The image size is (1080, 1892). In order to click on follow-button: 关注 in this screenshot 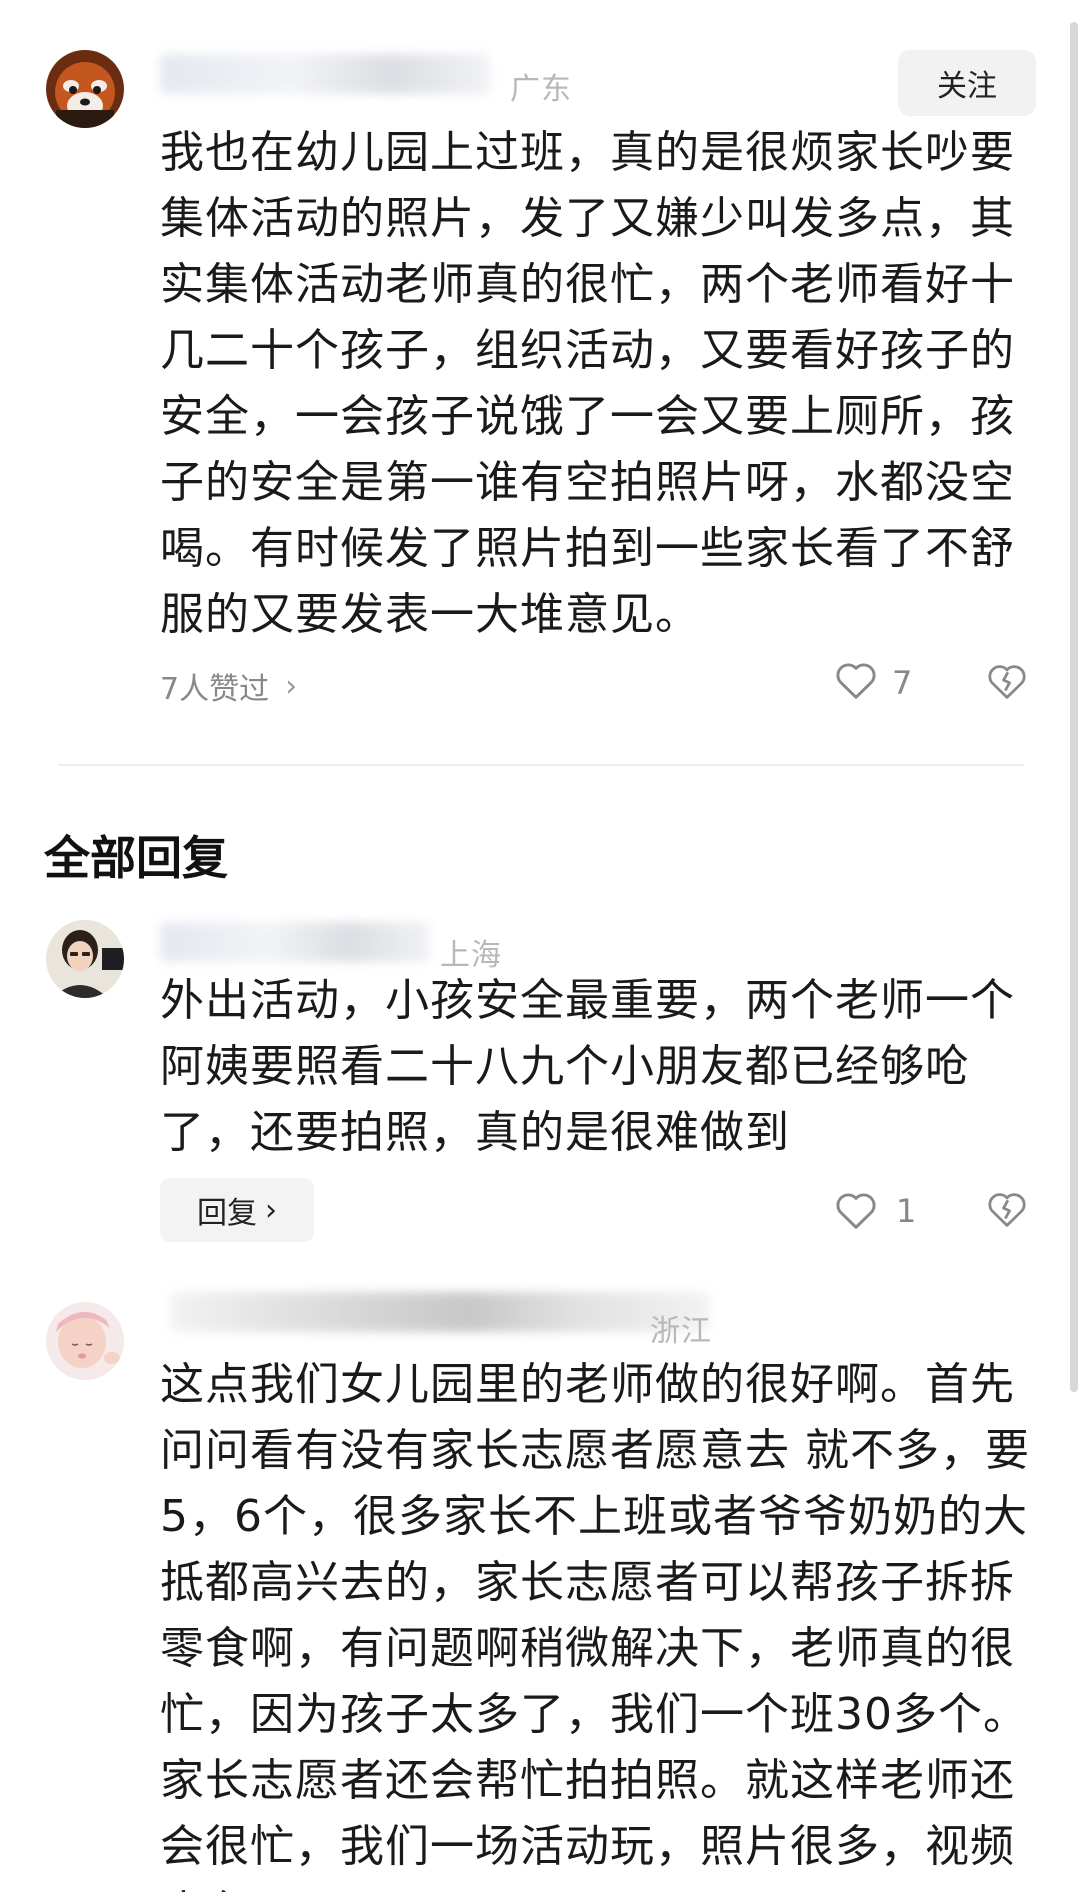, I will do `click(967, 83)`.